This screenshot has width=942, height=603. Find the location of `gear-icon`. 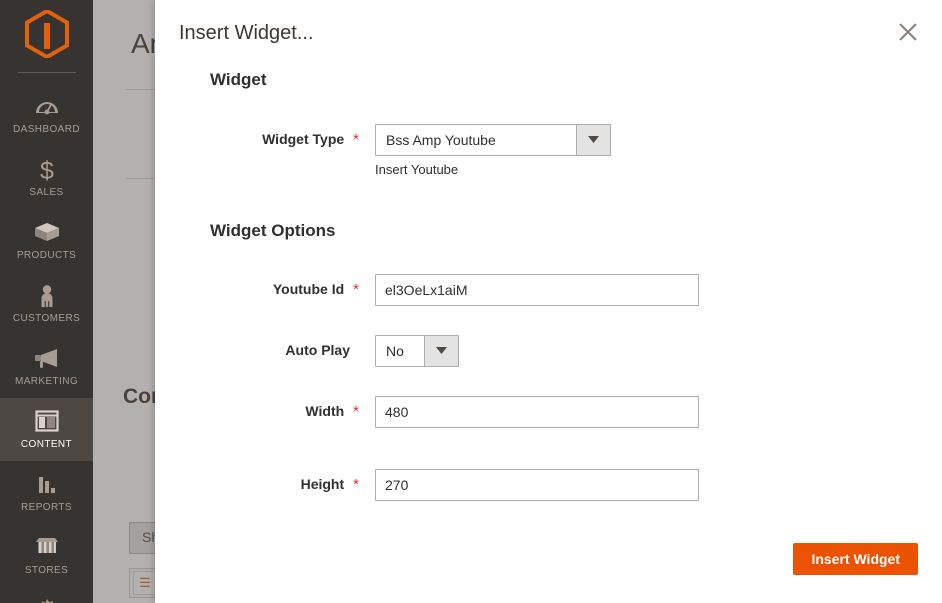

gear-icon is located at coordinates (46, 600).